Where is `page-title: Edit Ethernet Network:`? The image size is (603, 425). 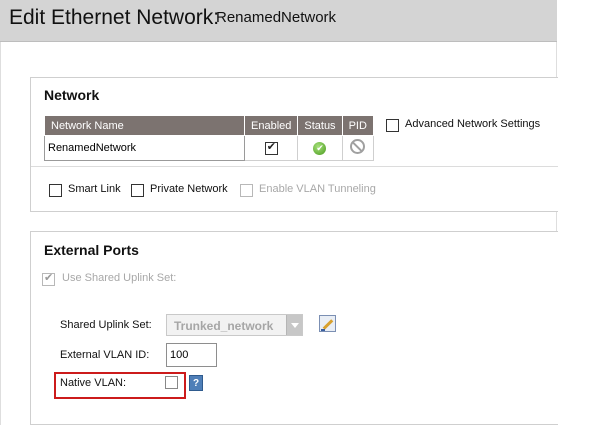 page-title: Edit Ethernet Network: is located at coordinates (114, 17).